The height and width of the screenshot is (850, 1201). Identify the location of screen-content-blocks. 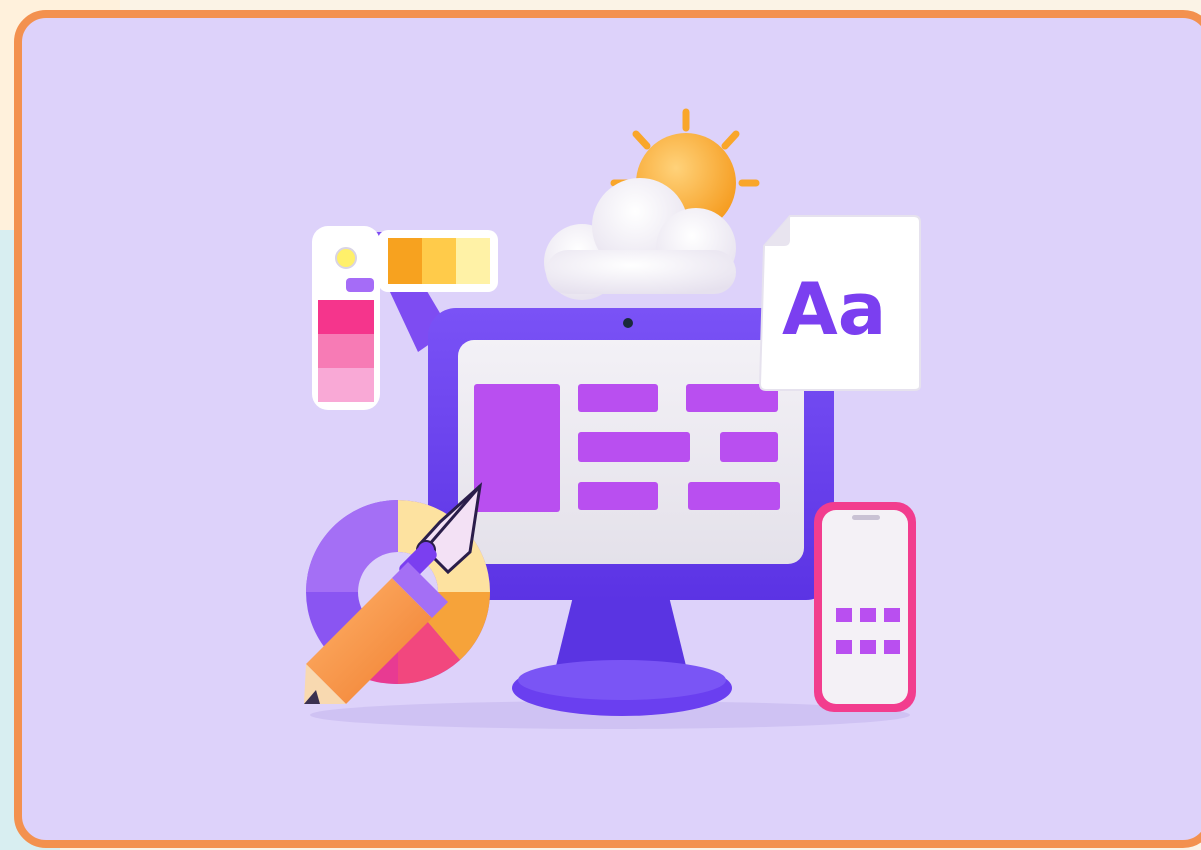
(627, 448).